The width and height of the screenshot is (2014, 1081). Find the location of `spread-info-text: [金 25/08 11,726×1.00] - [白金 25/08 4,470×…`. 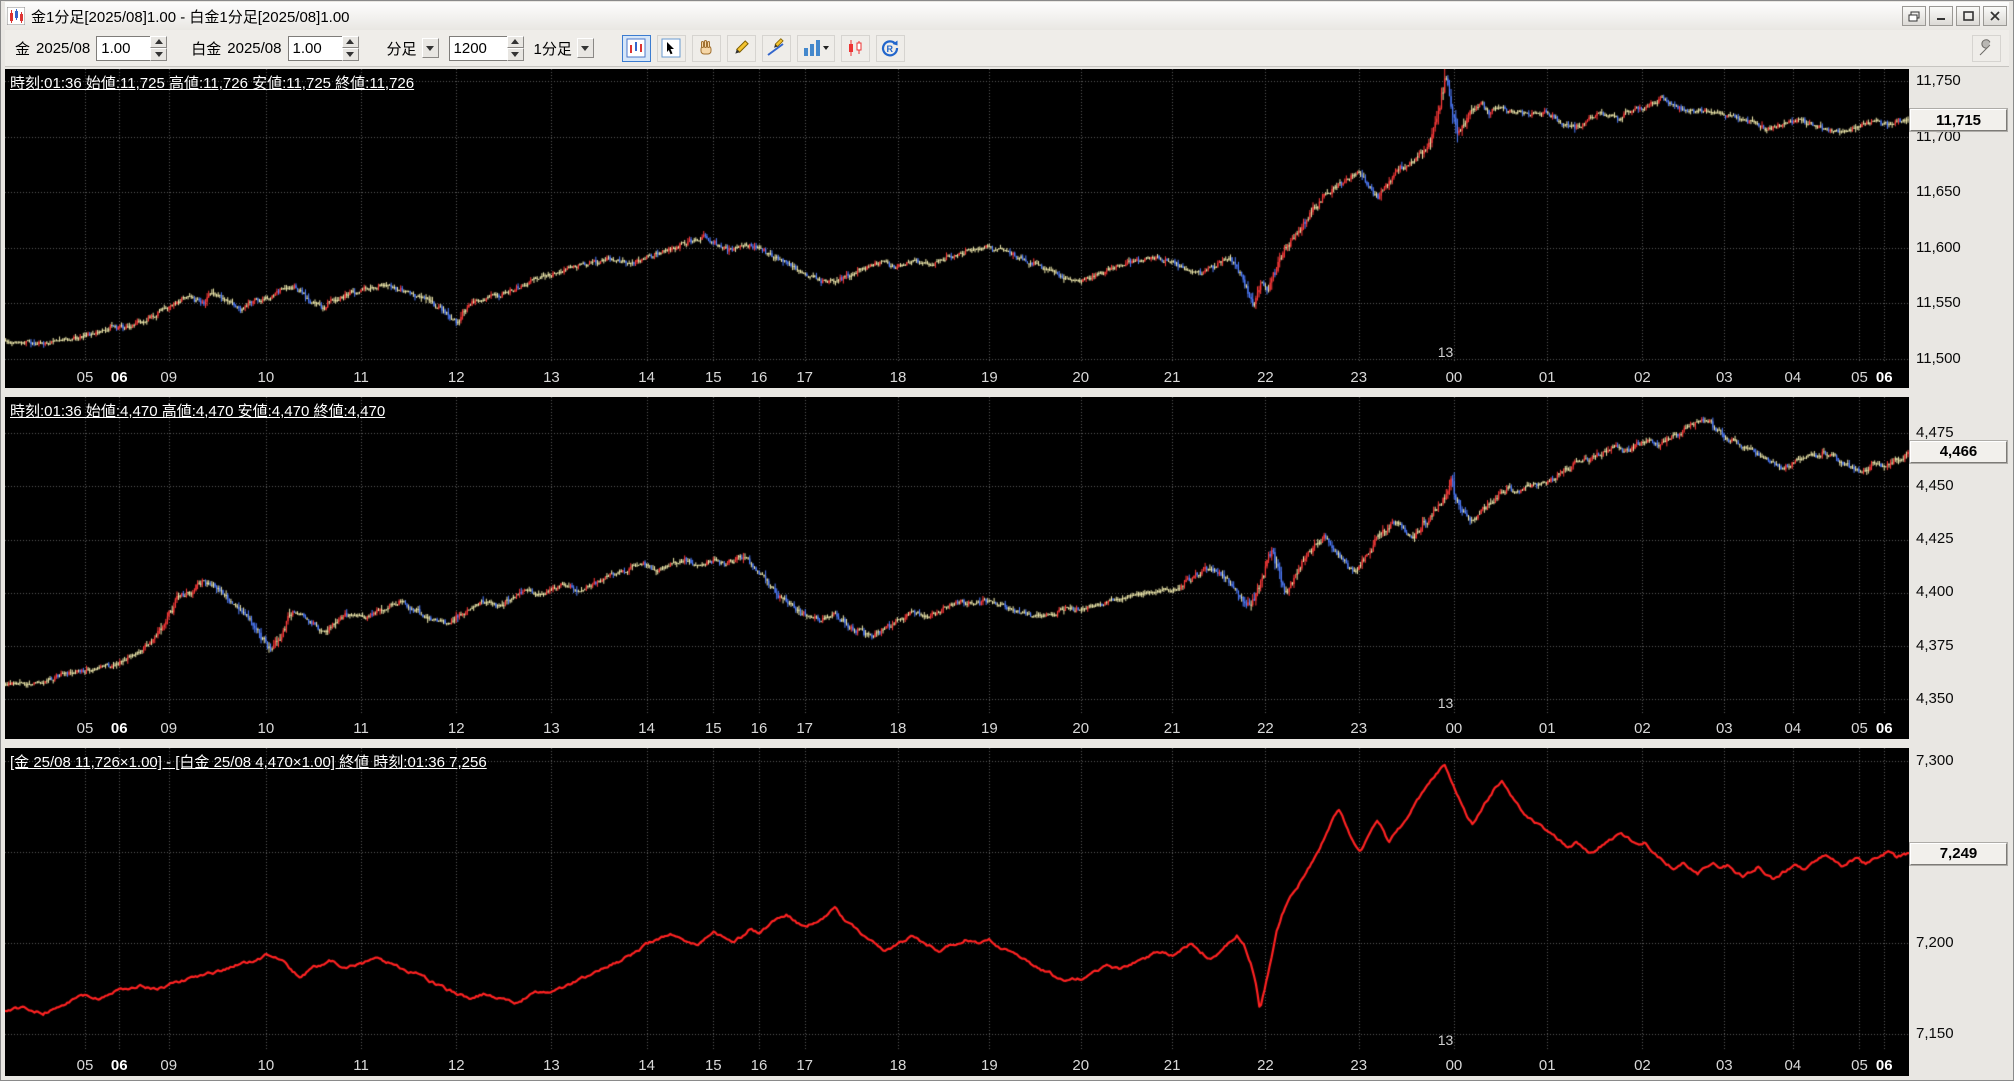

spread-info-text: [金 25/08 11,726×1.00] - [白金 25/08 4,470×… is located at coordinates (248, 763).